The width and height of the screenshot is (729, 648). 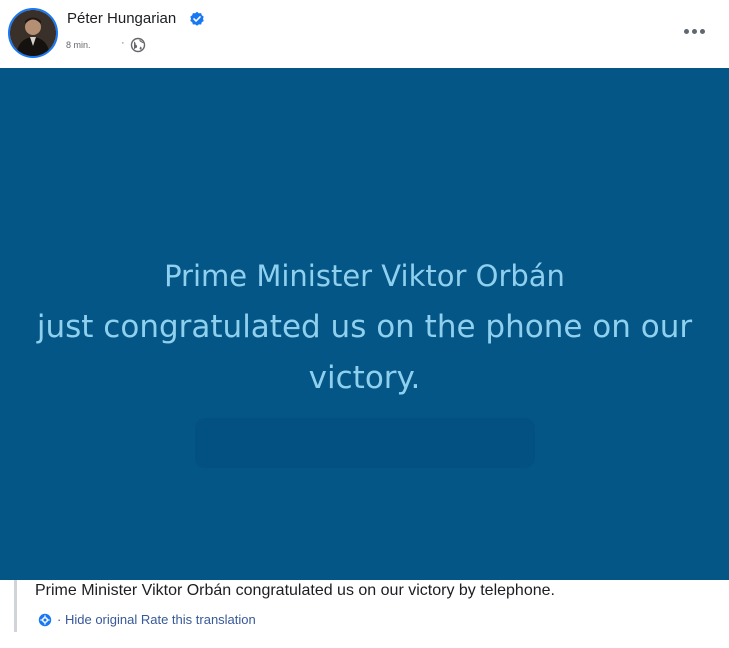 What do you see at coordinates (364, 34) in the screenshot?
I see `post-header: Péter Hungarian 8 min. ·` at bounding box center [364, 34].